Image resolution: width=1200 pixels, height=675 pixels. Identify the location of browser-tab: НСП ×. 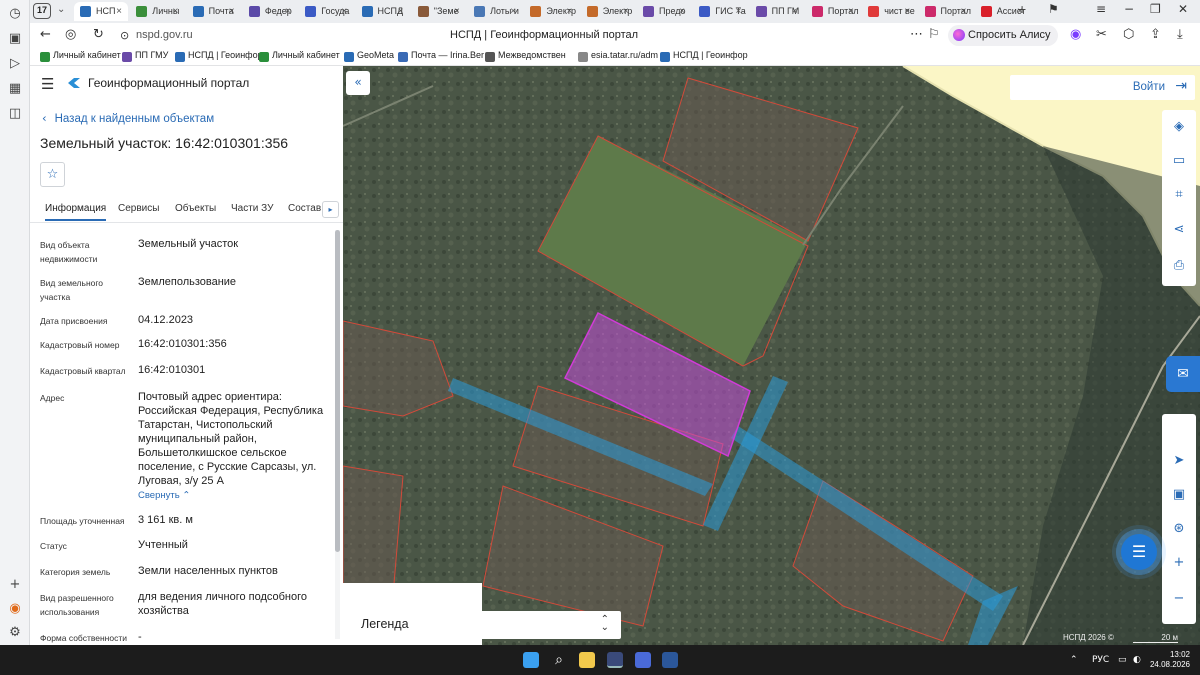
(101, 11).